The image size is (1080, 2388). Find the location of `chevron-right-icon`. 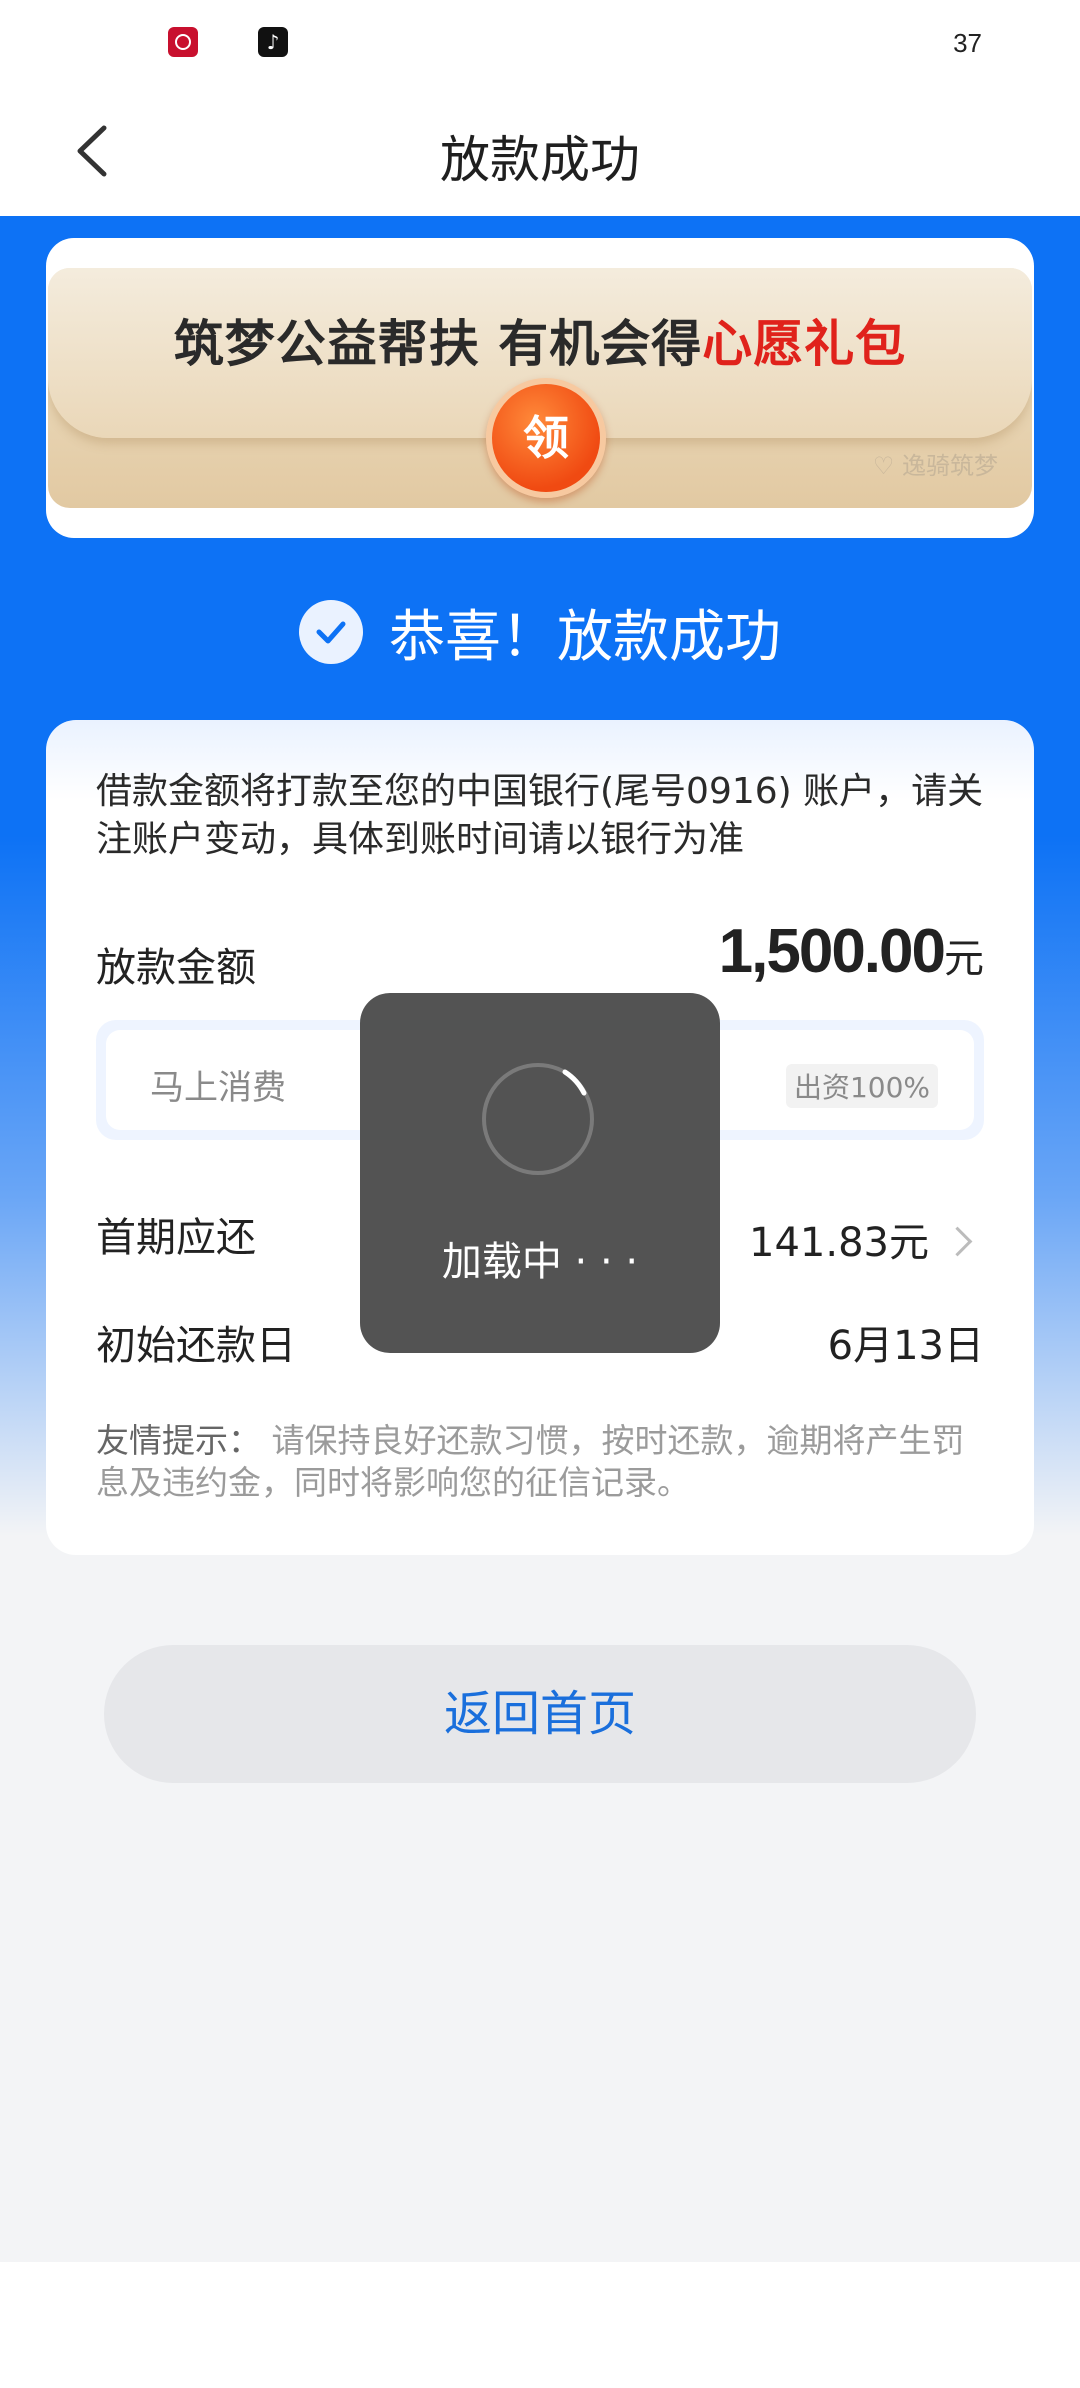

chevron-right-icon is located at coordinates (957, 1241).